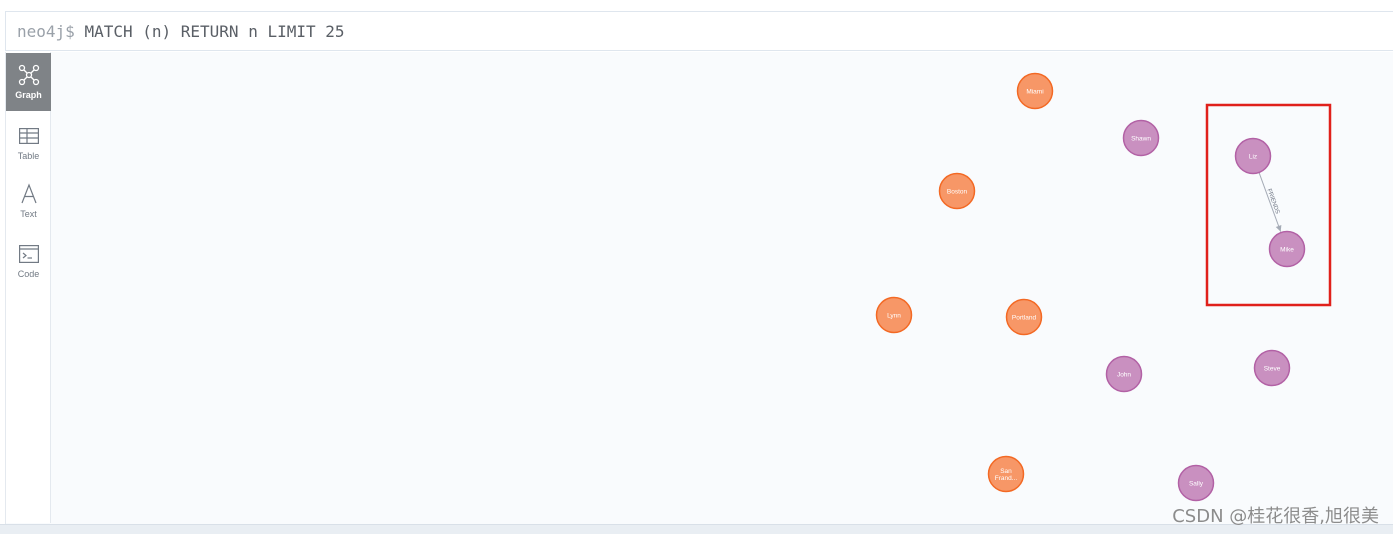  What do you see at coordinates (1270, 202) in the screenshot?
I see `relationship-liz-mike: FRIENDS` at bounding box center [1270, 202].